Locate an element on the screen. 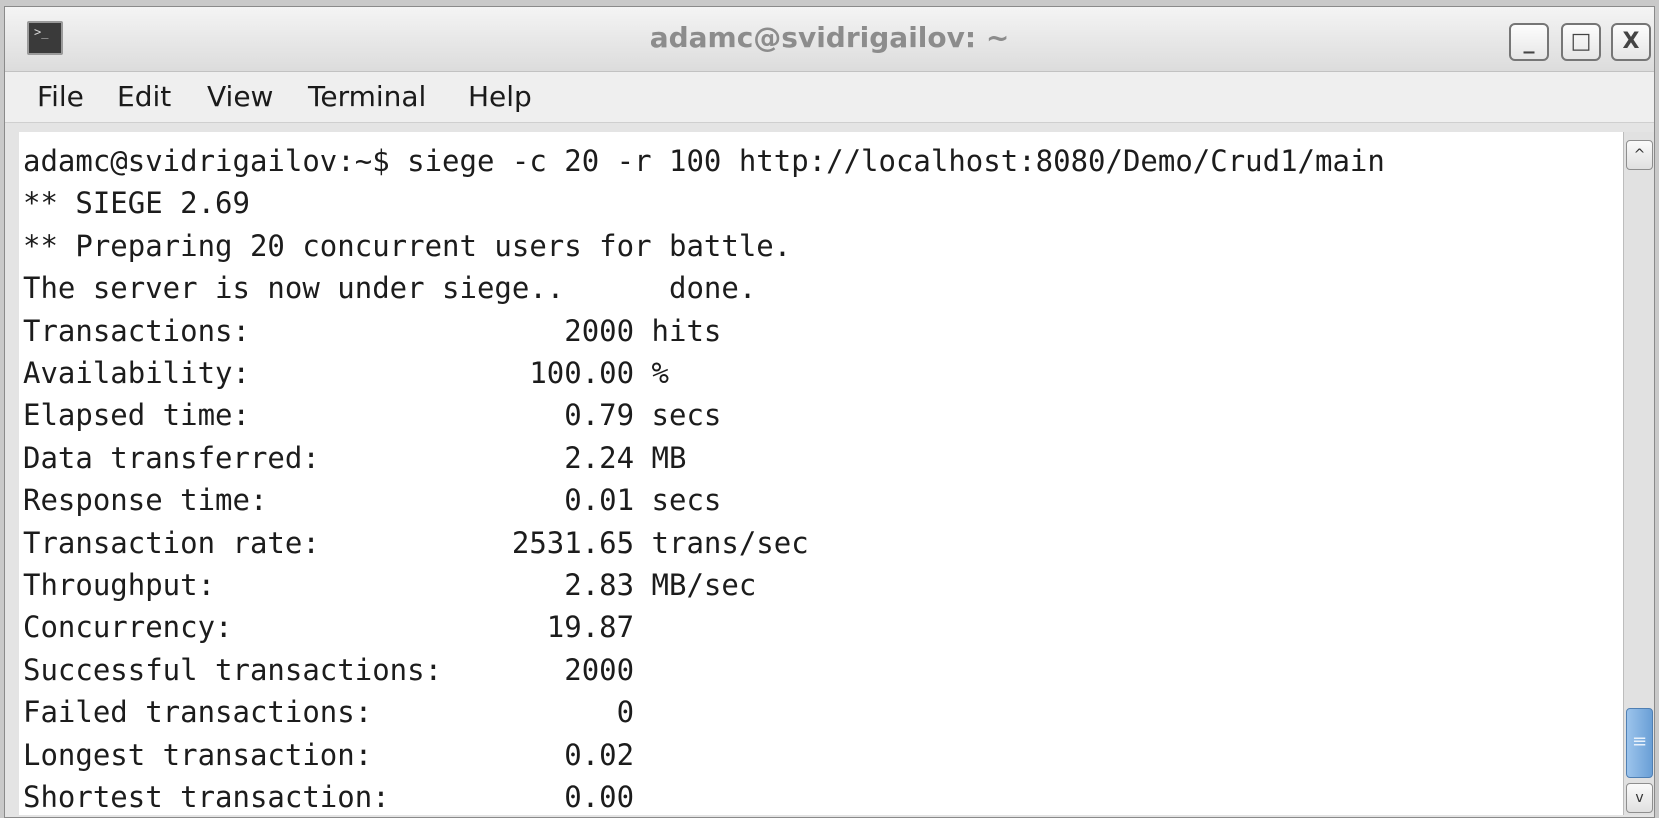 Image resolution: width=1659 pixels, height=818 pixels. window-title: adamc@svidrigailov: ~ is located at coordinates (829, 37).